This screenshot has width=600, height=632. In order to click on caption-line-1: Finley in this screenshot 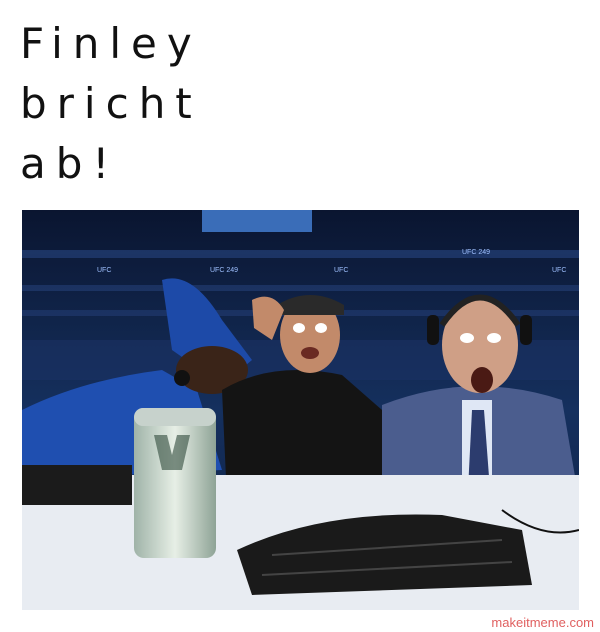, I will do `click(111, 43)`.